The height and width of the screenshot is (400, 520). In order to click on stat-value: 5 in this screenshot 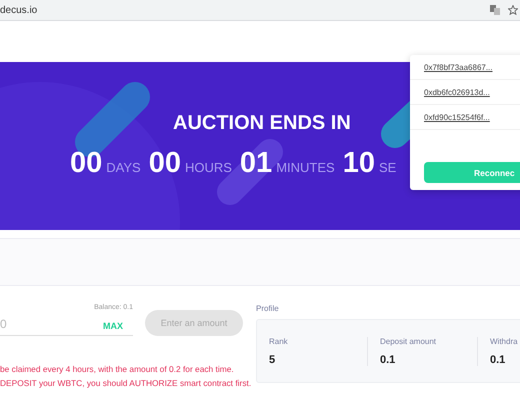, I will do `click(272, 360)`.